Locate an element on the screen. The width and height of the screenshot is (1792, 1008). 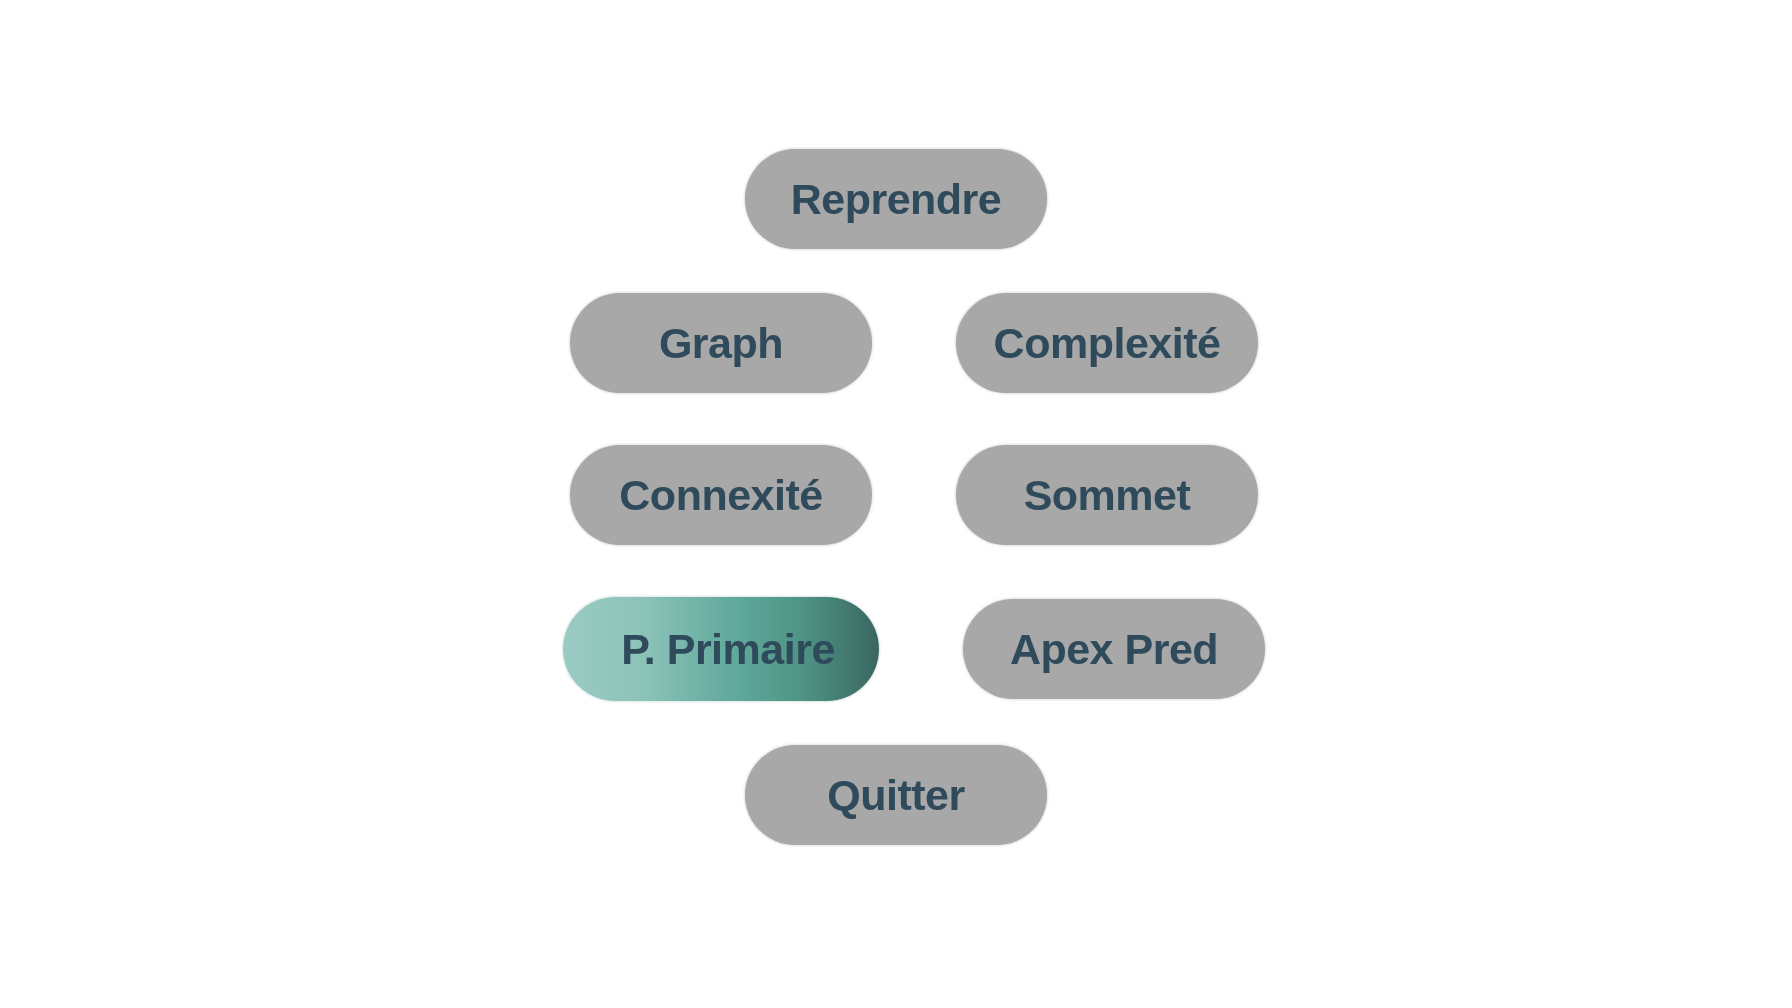
menu-button: Apex Pred is located at coordinates (1114, 649).